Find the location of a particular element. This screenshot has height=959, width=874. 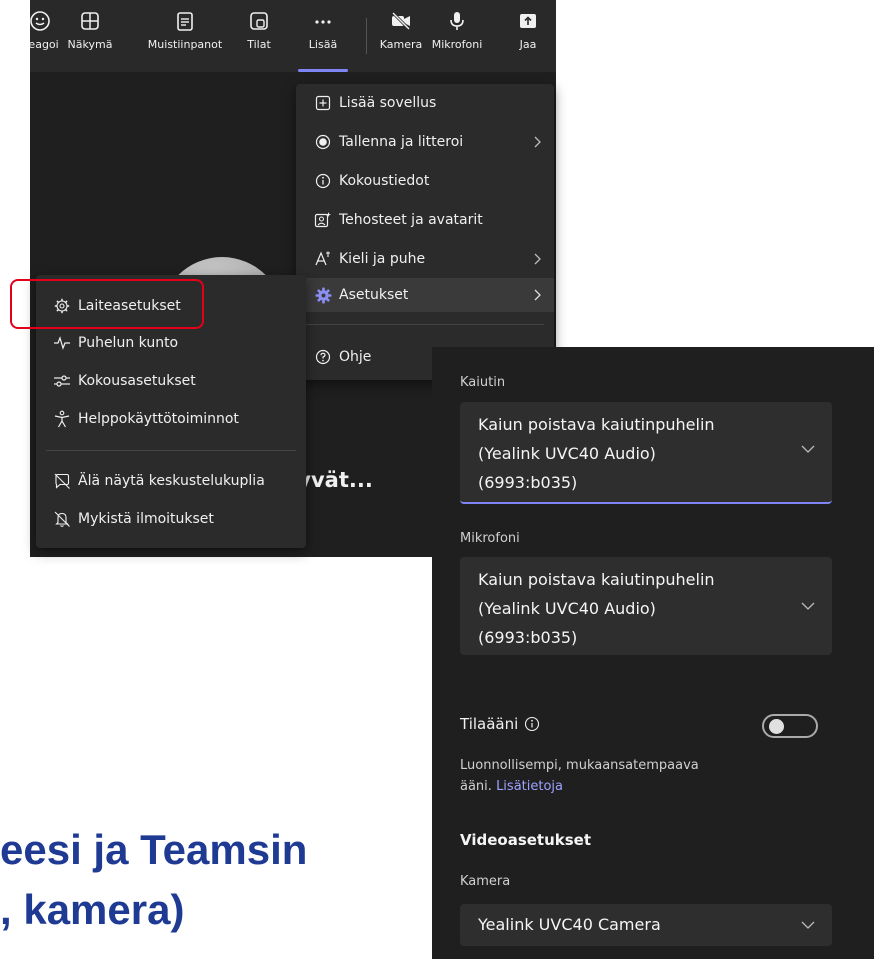

learn-more-link: Lisätietoja is located at coordinates (529, 786).